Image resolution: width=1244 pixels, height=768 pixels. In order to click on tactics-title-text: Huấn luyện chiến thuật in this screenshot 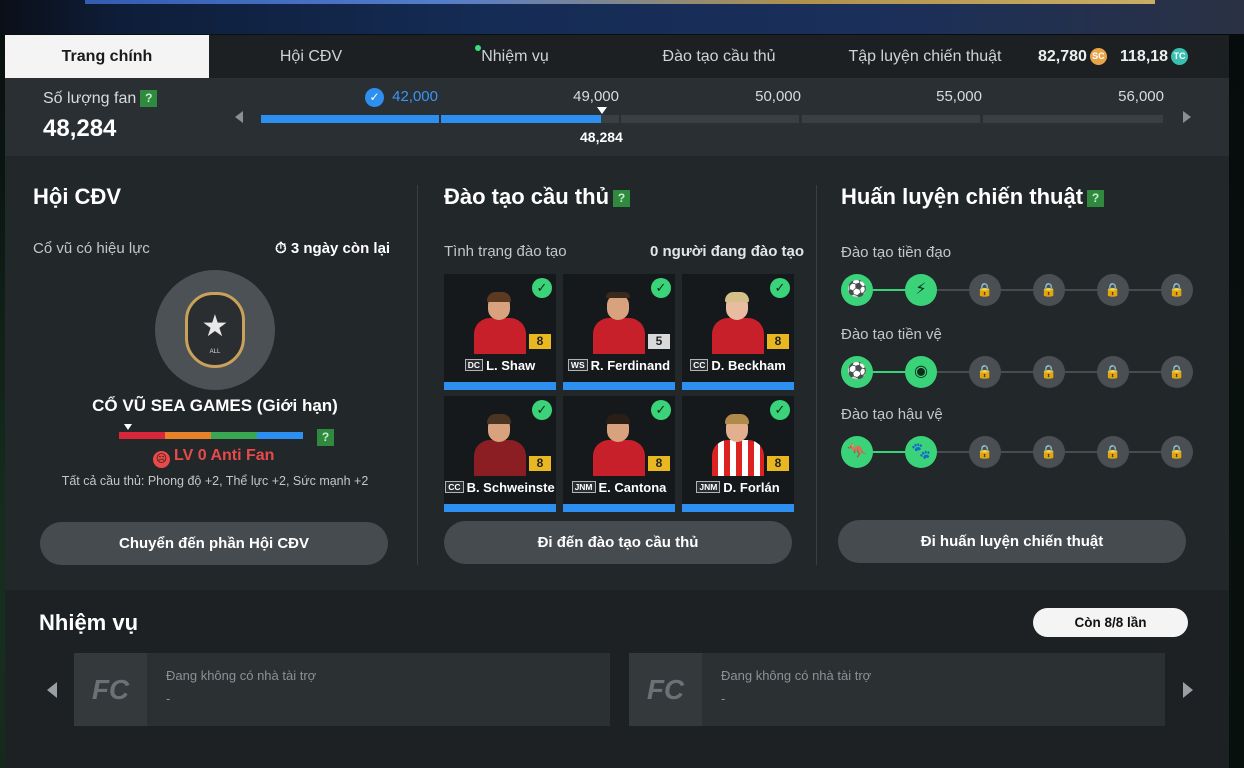, I will do `click(962, 196)`.